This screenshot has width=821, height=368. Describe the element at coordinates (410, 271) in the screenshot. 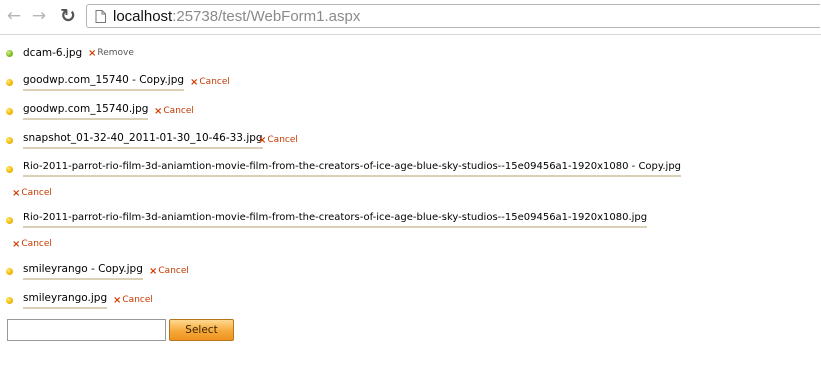

I see `file-item: smileyrango - Copy.jpg × Cancel` at that location.